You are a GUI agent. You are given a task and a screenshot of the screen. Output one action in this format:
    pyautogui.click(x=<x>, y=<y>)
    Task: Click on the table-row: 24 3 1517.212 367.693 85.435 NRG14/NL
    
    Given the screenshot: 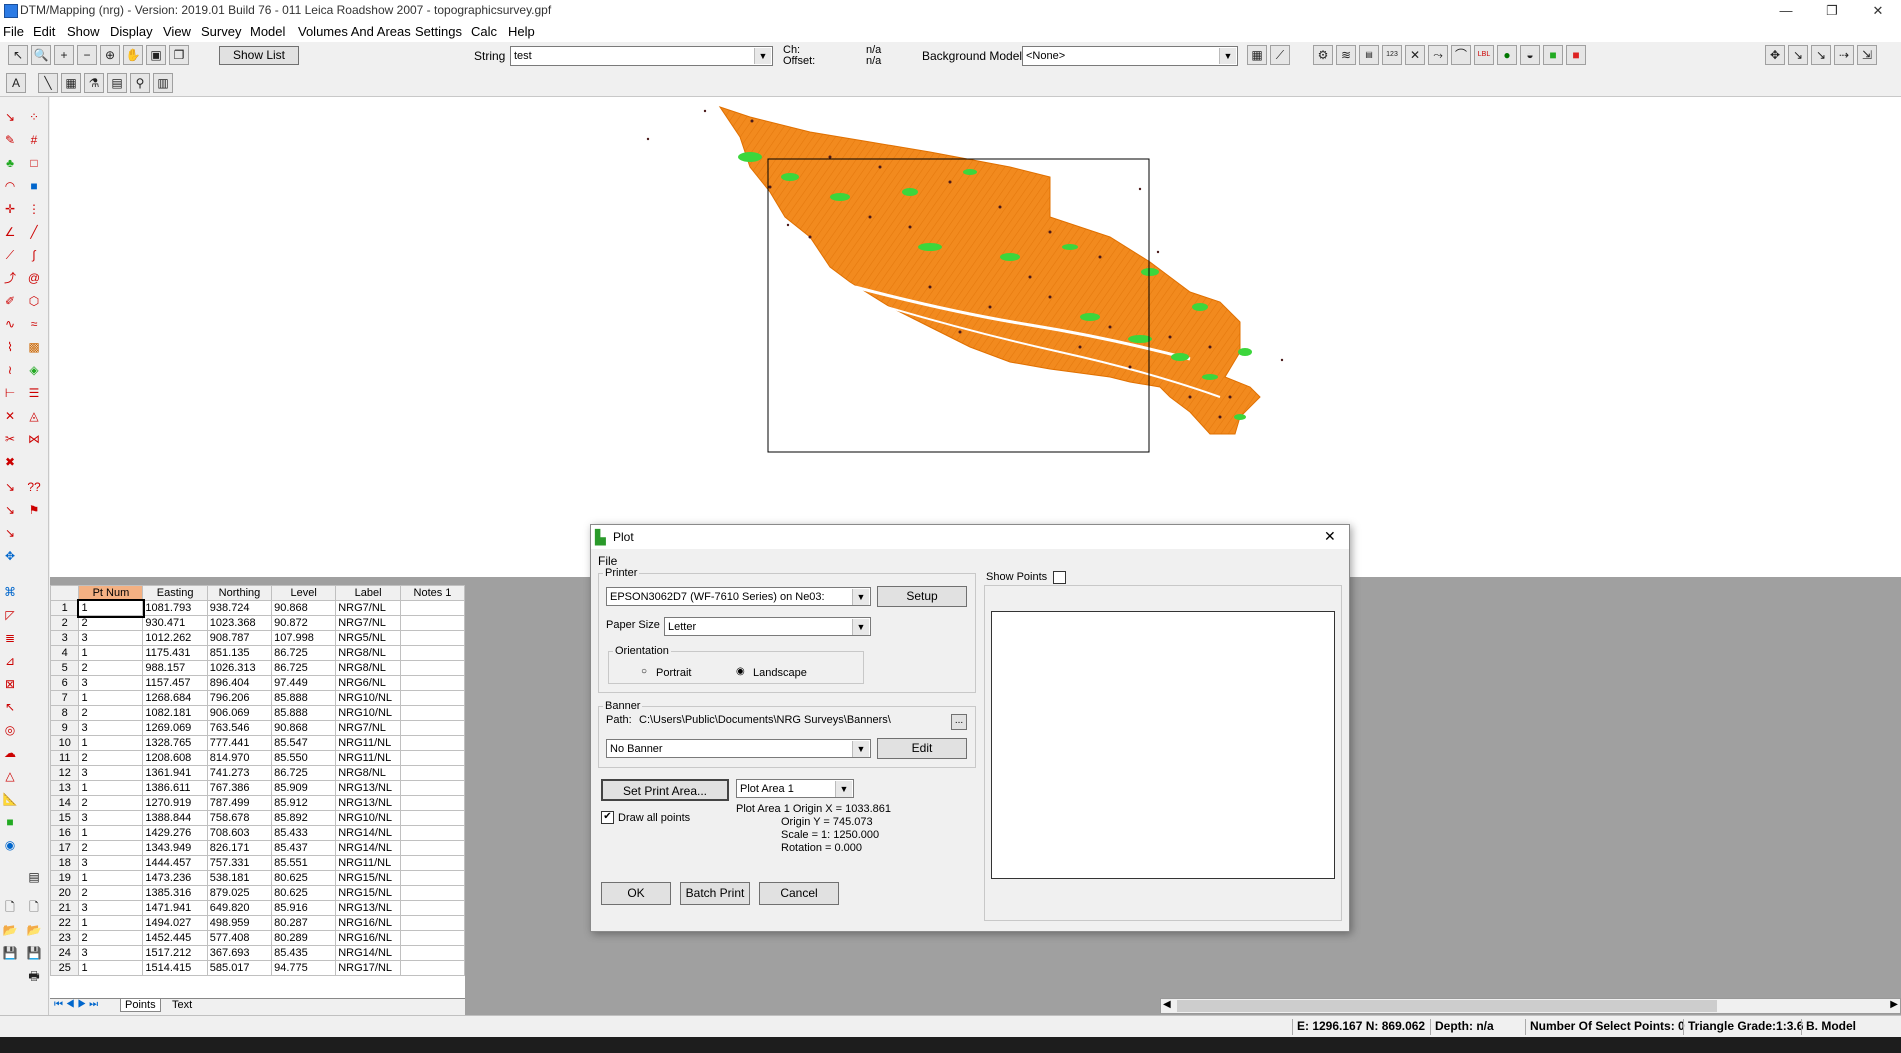 What is the action you would take?
    pyautogui.click(x=257, y=953)
    